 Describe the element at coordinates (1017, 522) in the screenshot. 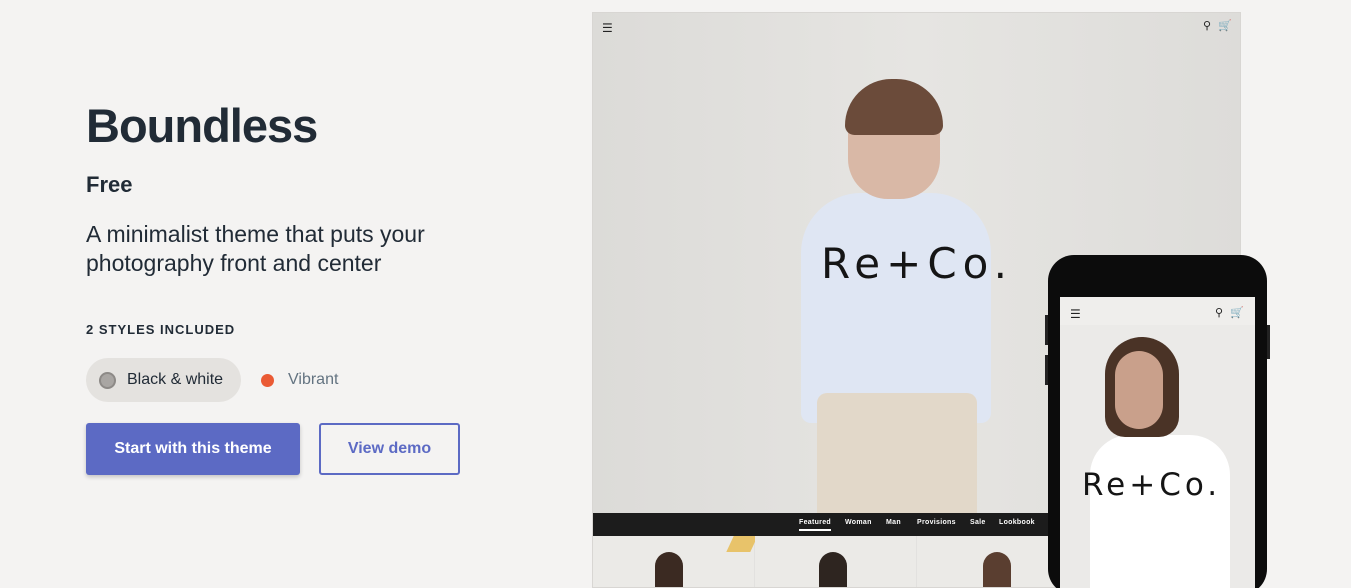

I see `nav-item-lookbook: Lookbook` at that location.